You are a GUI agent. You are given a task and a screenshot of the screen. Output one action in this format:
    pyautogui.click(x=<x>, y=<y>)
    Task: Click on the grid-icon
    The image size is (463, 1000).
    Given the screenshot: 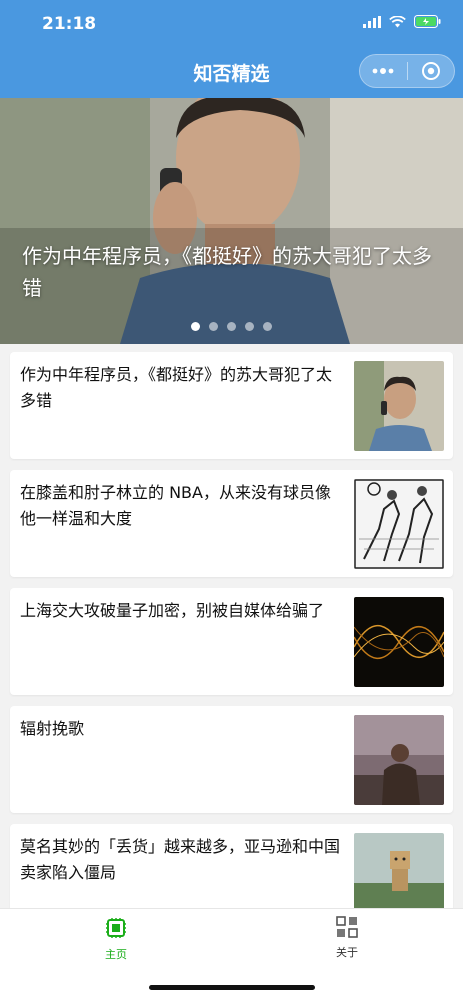 What is the action you would take?
    pyautogui.click(x=347, y=927)
    